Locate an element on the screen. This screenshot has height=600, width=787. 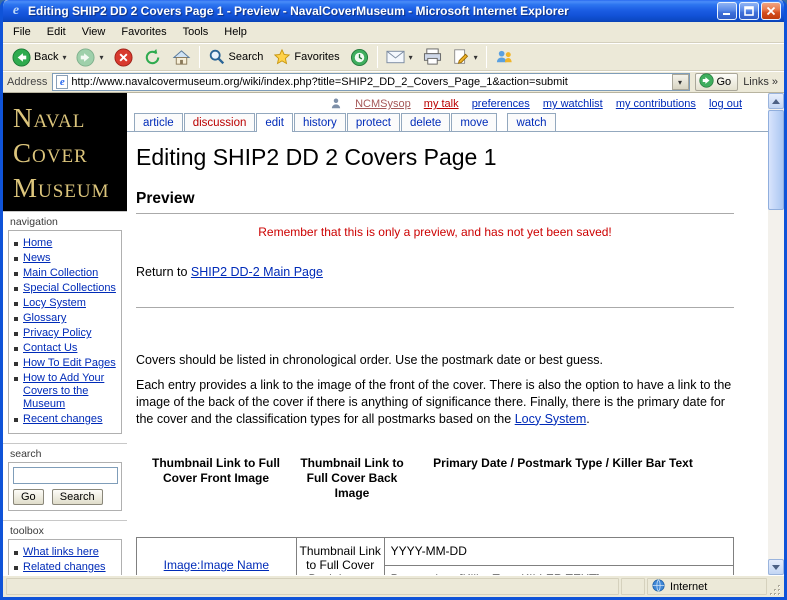
mail-button: ▾ is located at coordinates (399, 57).